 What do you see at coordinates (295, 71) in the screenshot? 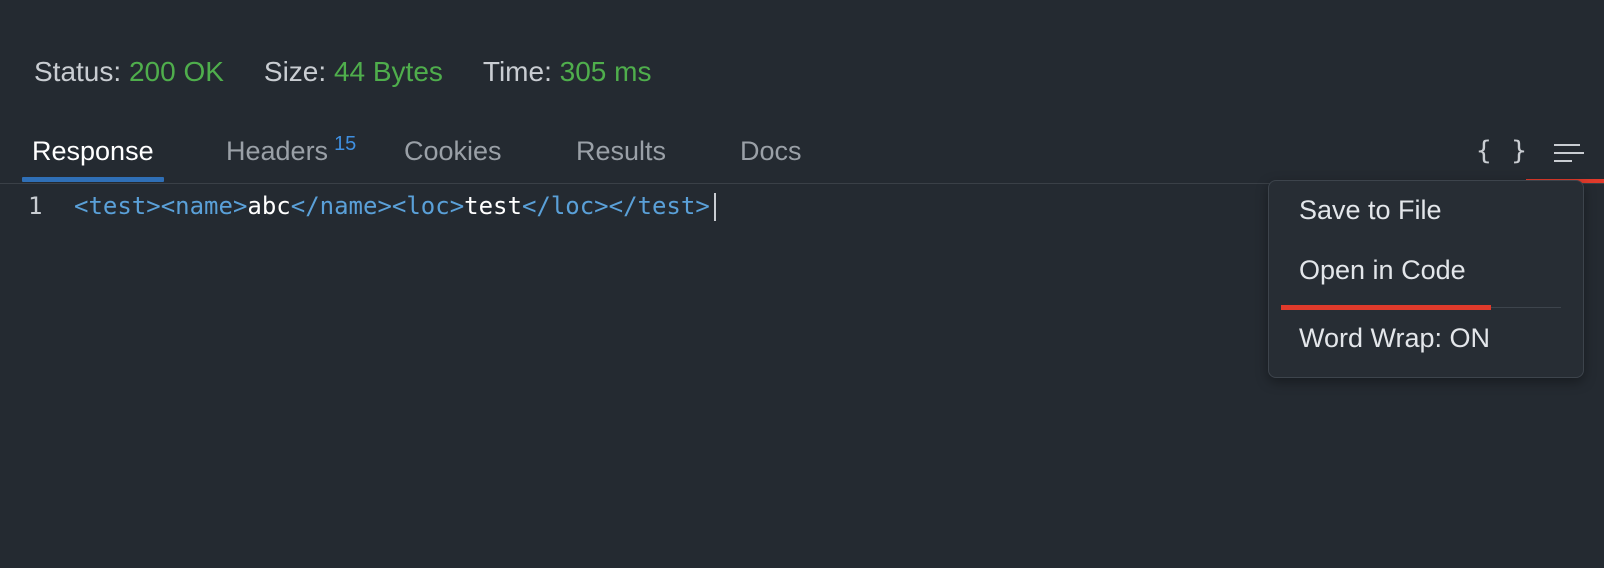
I see `size-label: Size:` at bounding box center [295, 71].